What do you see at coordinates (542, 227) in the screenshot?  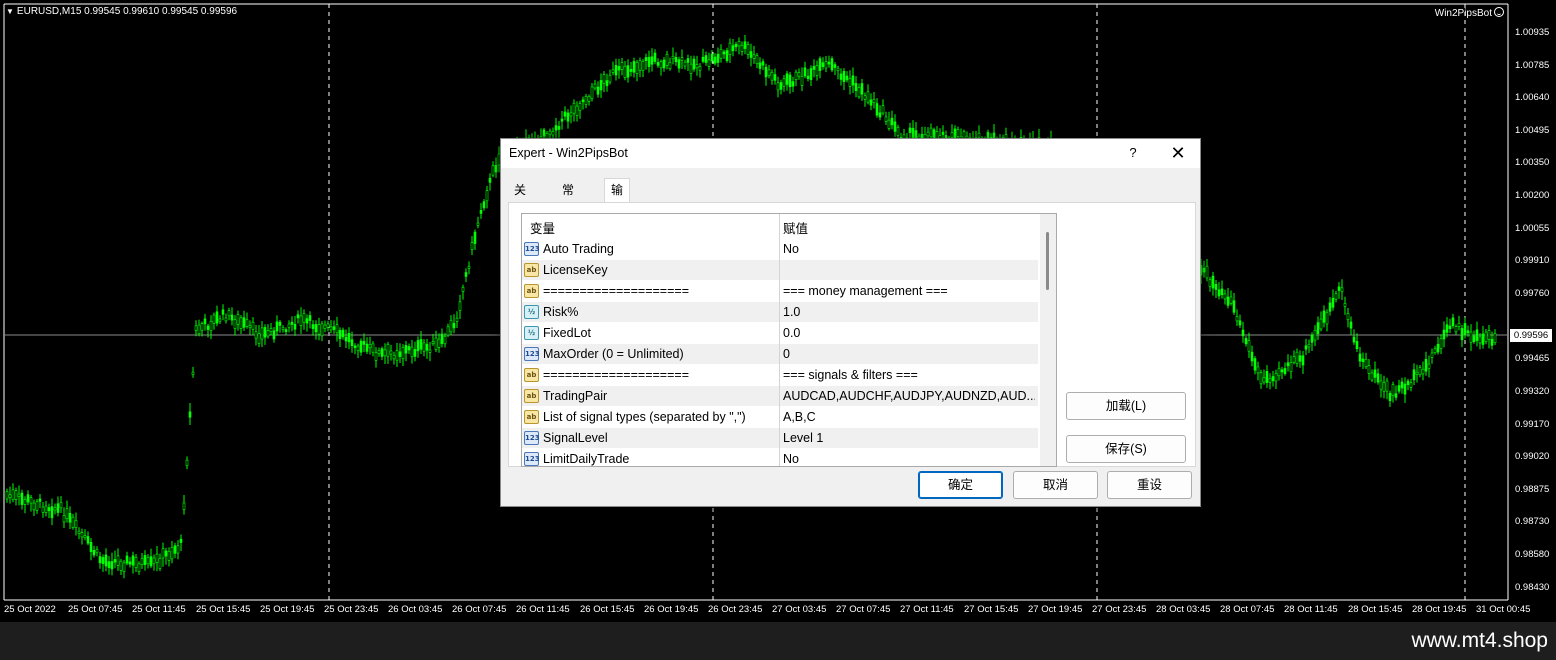 I see `column-header-variable: 变量` at bounding box center [542, 227].